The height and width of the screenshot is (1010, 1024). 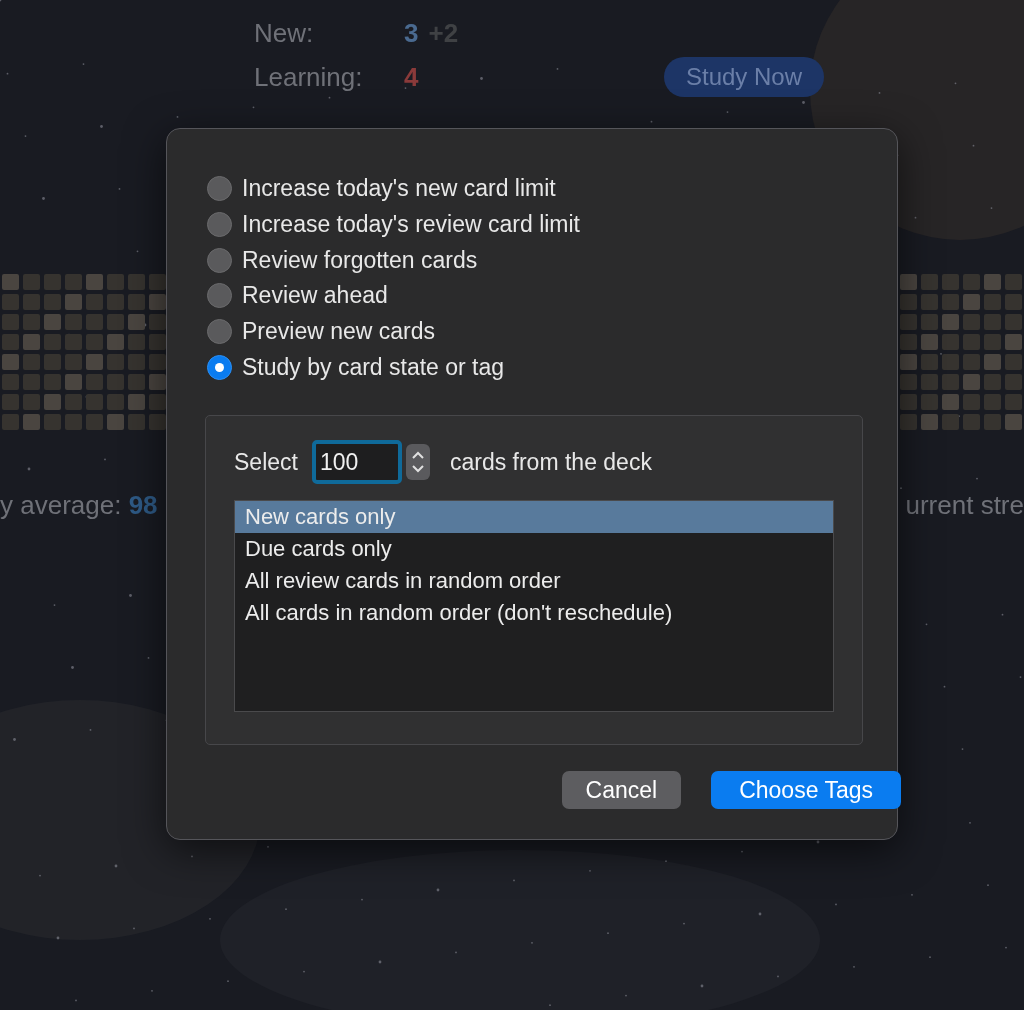 What do you see at coordinates (550, 462) in the screenshot?
I see `select-suffix: cards from the deck` at bounding box center [550, 462].